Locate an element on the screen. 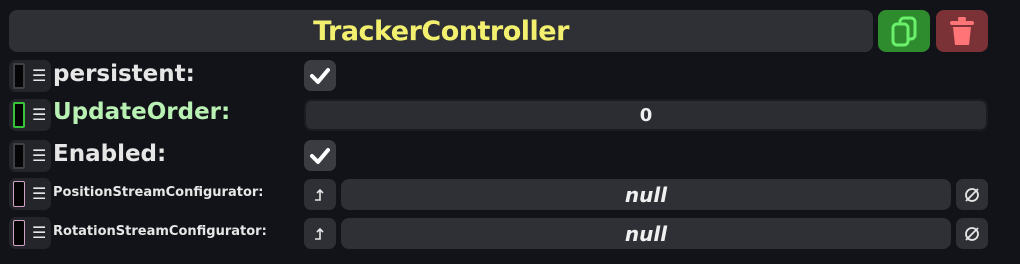  component-title: TrackerController is located at coordinates (441, 31).